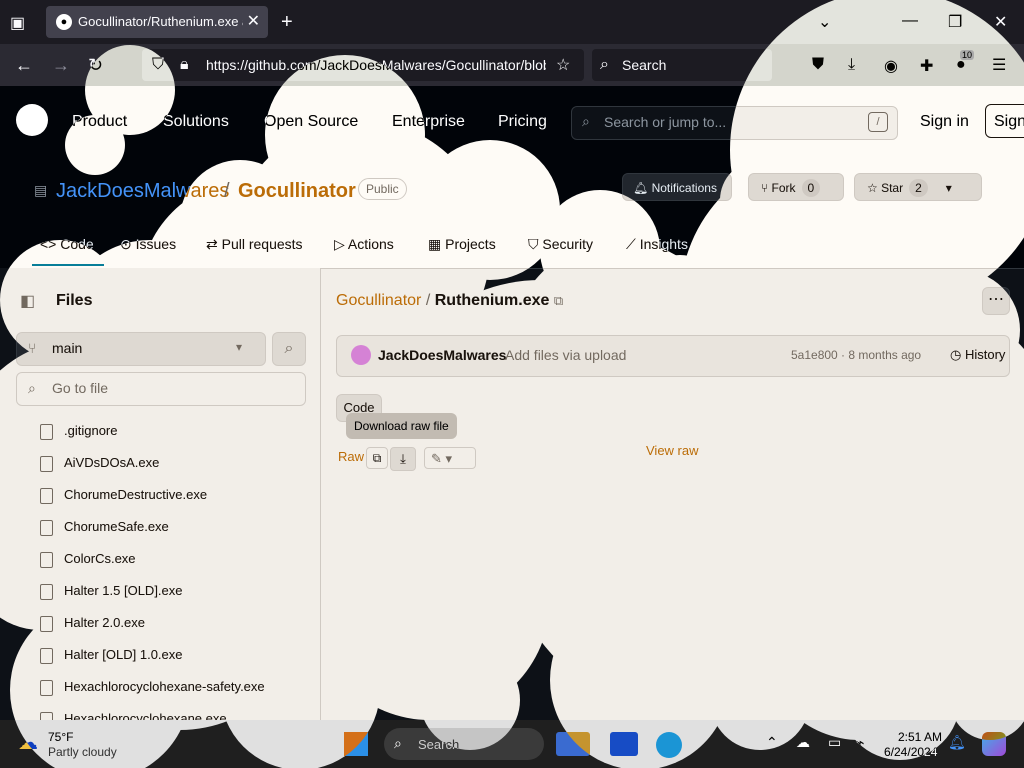  I want to click on downloads-icon: ⤓, so click(851, 65).